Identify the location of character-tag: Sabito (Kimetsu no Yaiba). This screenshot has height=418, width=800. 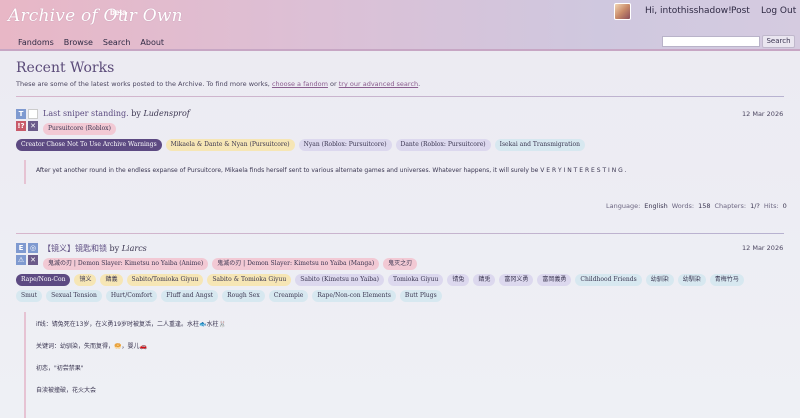
(340, 280).